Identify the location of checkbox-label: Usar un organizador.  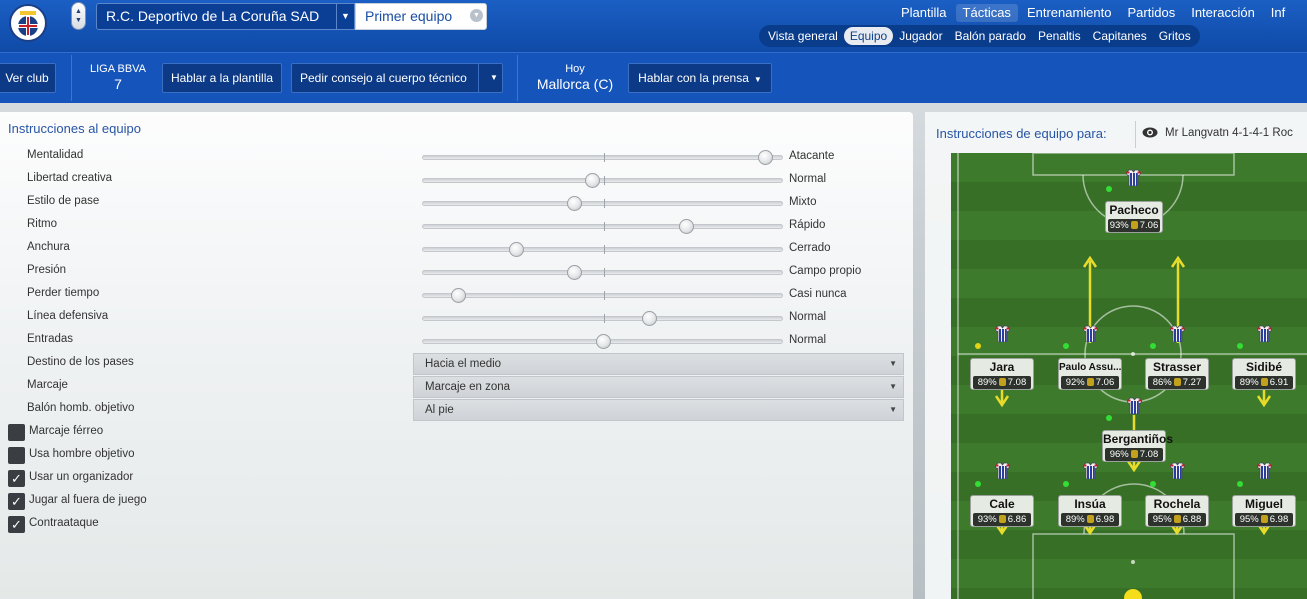
(81, 477).